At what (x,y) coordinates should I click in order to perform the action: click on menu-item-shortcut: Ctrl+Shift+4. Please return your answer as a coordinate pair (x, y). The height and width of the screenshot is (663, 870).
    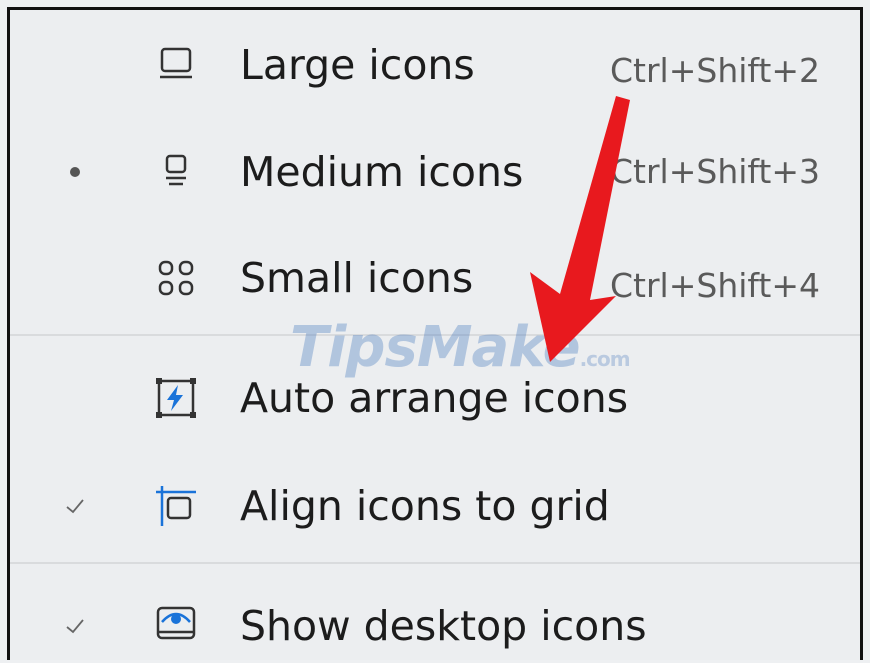
    Looking at the image, I should click on (715, 285).